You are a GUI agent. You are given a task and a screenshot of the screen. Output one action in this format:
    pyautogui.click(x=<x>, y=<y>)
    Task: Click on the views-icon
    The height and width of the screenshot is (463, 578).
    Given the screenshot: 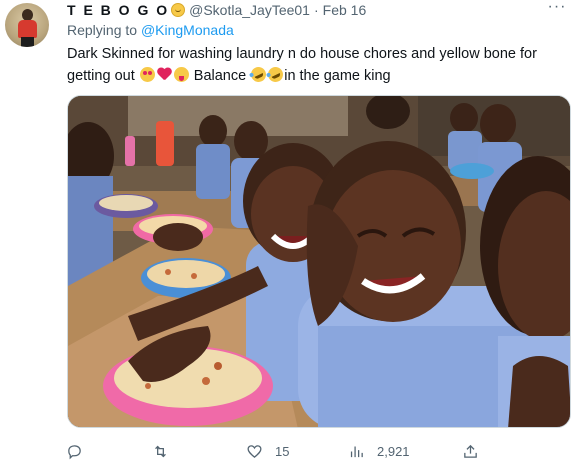 What is the action you would take?
    pyautogui.click(x=356, y=451)
    